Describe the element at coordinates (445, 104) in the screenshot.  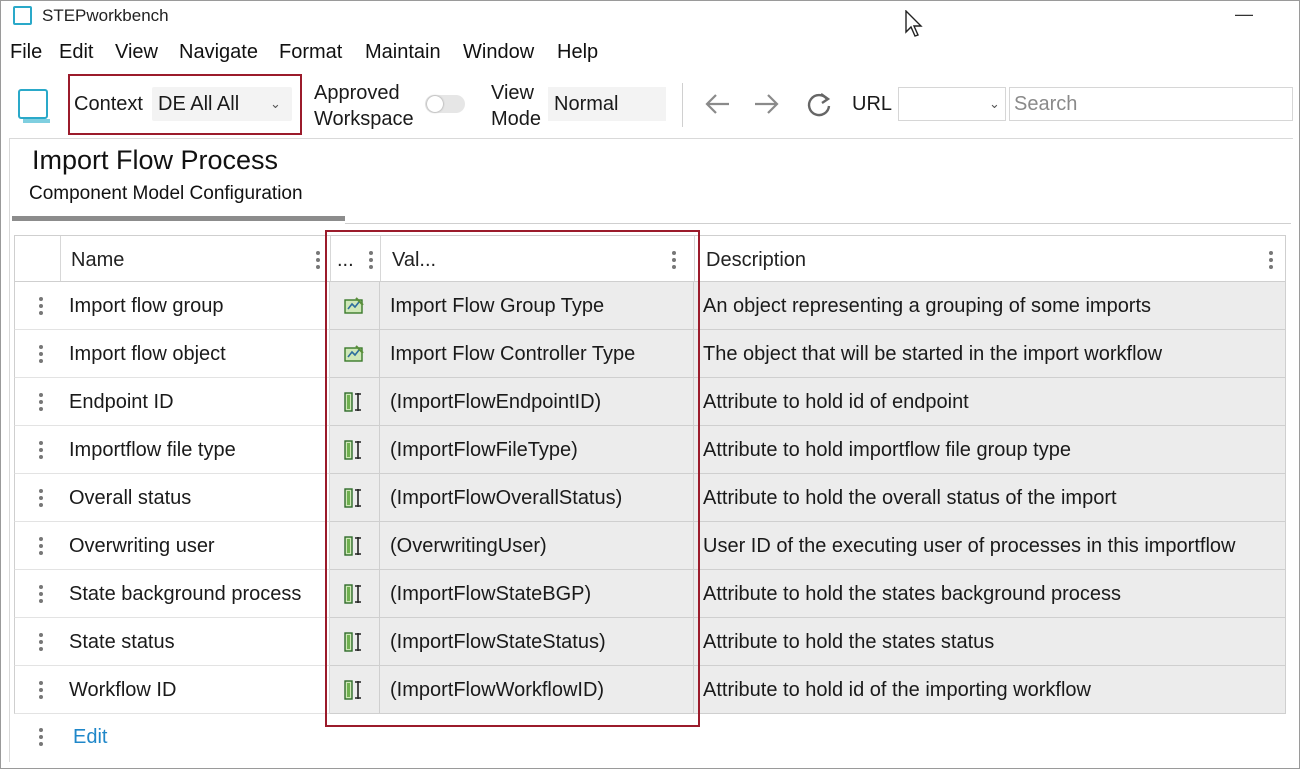
I see `approved-workspace-toggle` at that location.